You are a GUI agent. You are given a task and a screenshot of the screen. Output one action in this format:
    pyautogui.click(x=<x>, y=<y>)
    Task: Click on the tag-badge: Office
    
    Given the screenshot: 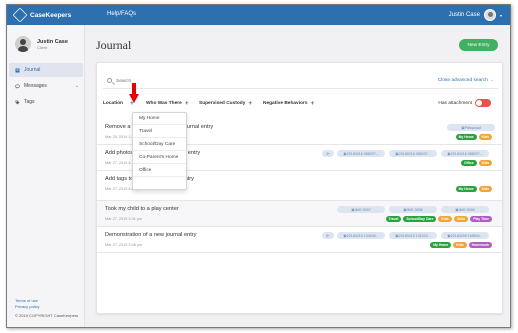 What is the action you would take?
    pyautogui.click(x=469, y=163)
    